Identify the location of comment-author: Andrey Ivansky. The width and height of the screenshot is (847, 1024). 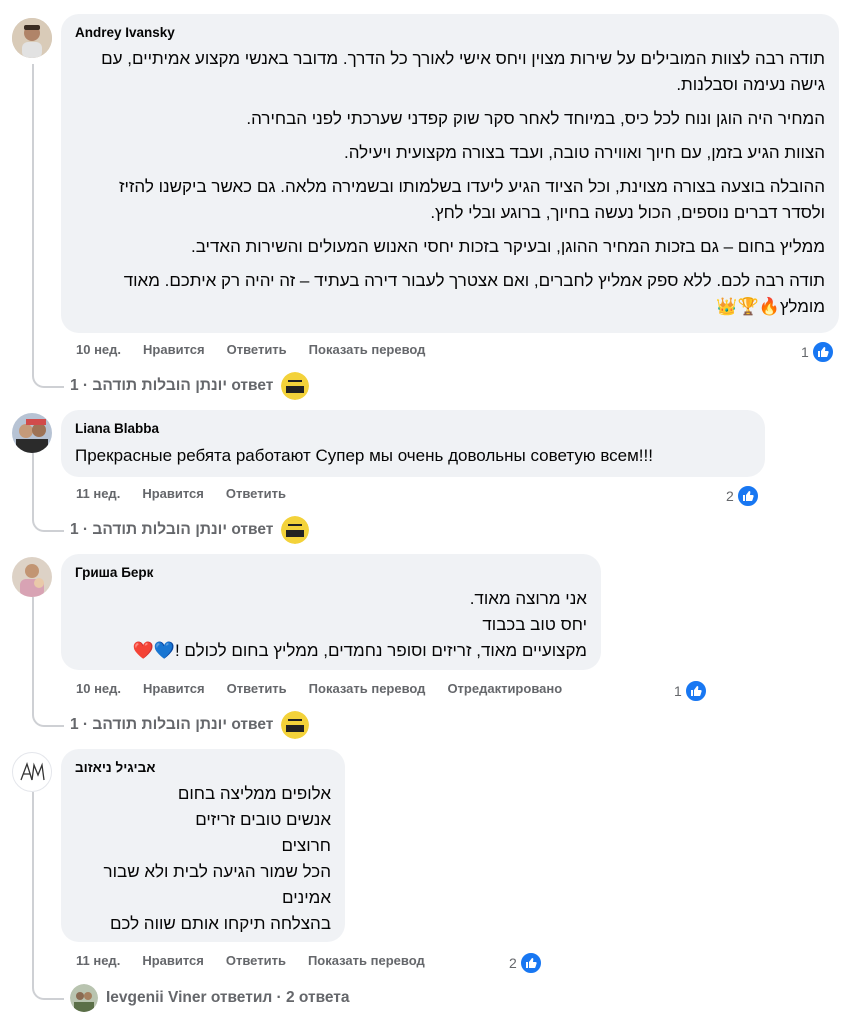
(450, 33).